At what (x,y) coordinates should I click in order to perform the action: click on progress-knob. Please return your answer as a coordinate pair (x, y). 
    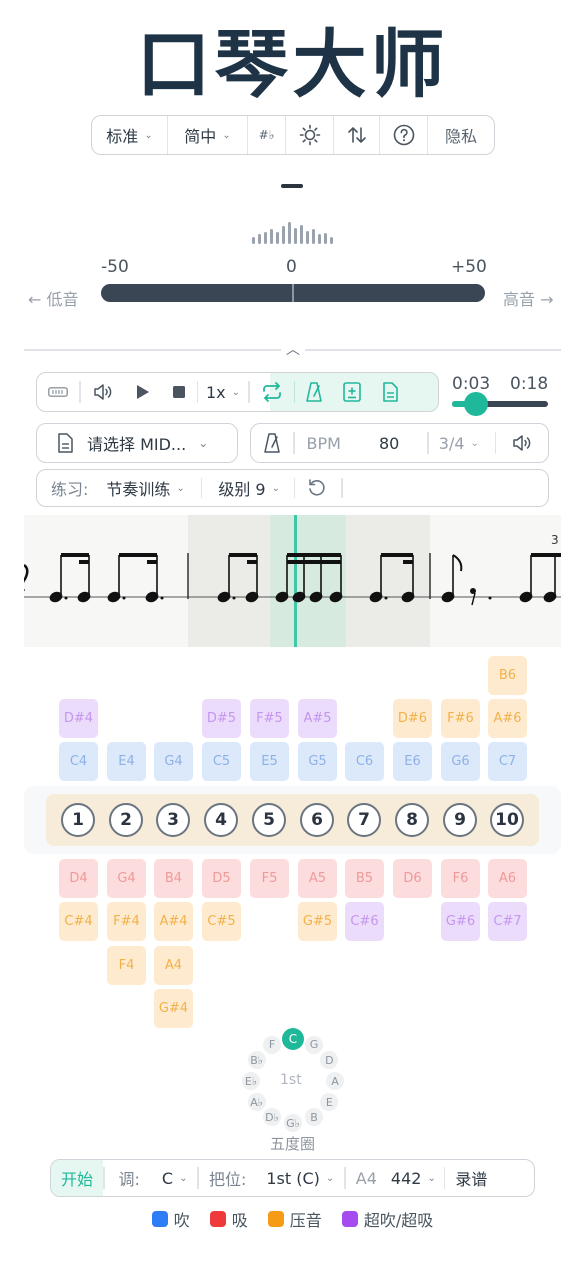
    Looking at the image, I should click on (476, 404).